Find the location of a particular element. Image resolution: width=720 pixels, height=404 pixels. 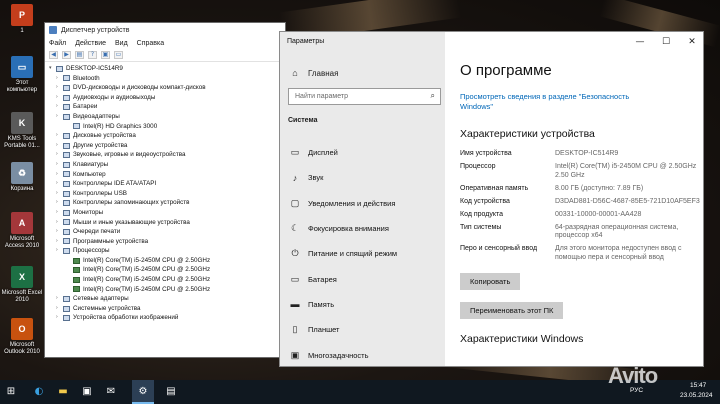

tree-category: › Другие устройства is located at coordinates (167, 146).